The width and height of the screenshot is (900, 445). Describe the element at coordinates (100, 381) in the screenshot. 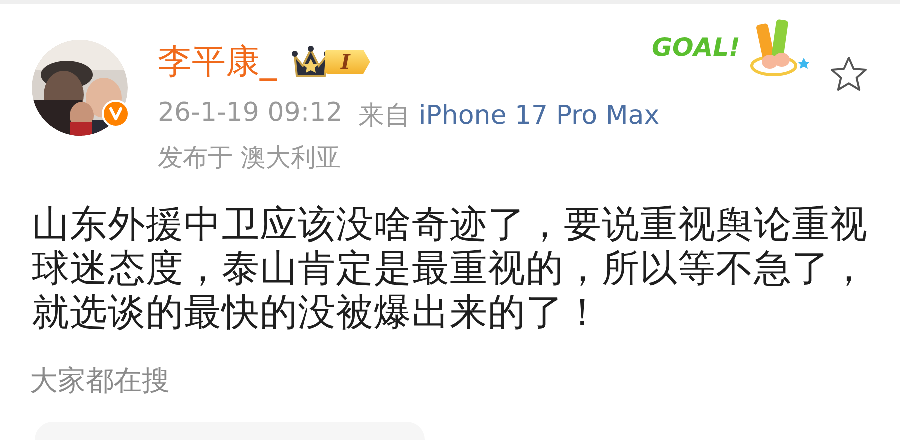

I see `section-title: 大家都在搜` at that location.